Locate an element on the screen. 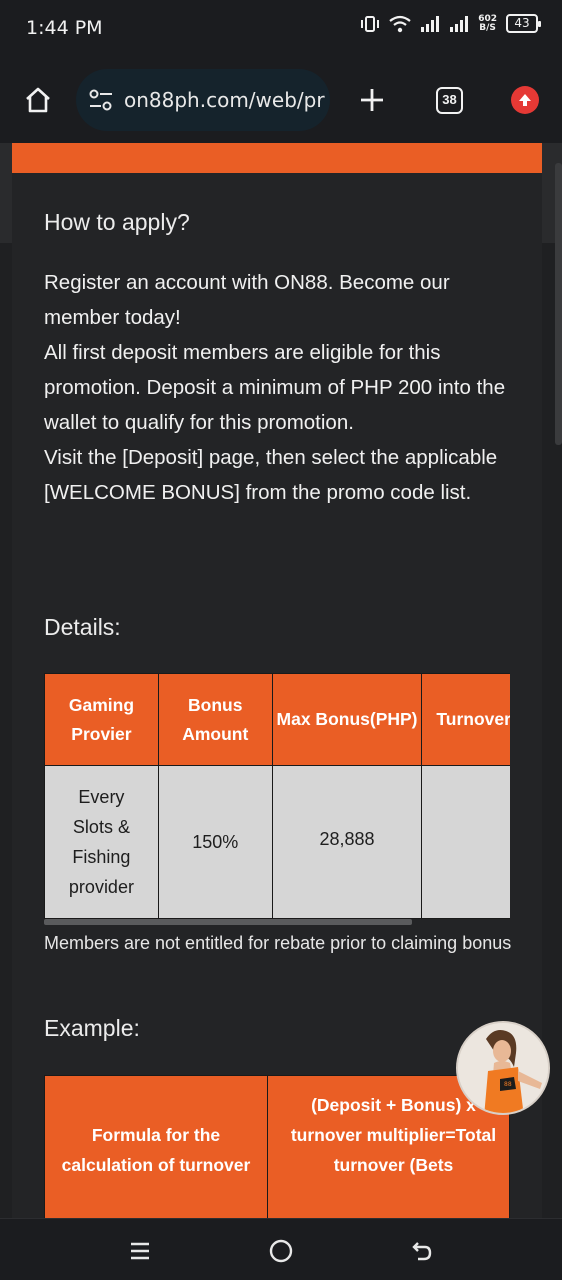 This screenshot has height=1280, width=562. back-button is located at coordinates (422, 1251).